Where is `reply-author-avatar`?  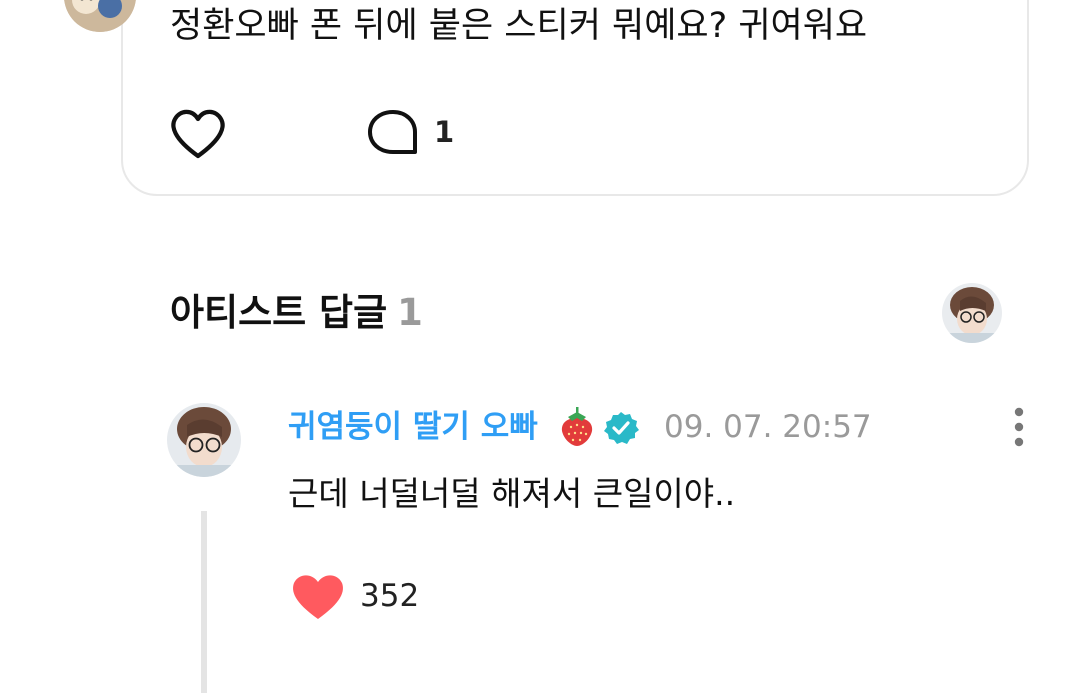 reply-author-avatar is located at coordinates (204, 440).